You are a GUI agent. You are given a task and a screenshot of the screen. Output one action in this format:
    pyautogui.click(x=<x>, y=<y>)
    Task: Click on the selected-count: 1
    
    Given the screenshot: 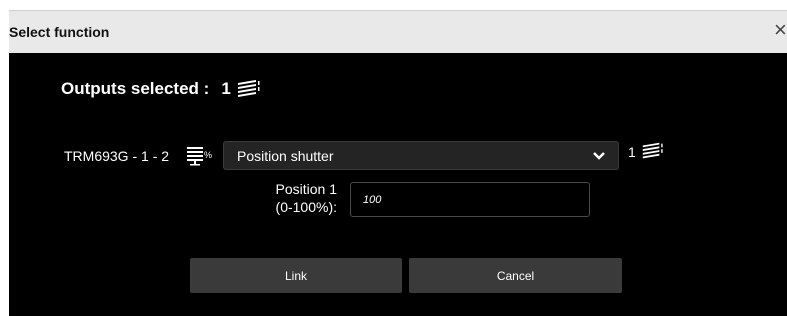 What is the action you would take?
    pyautogui.click(x=646, y=151)
    